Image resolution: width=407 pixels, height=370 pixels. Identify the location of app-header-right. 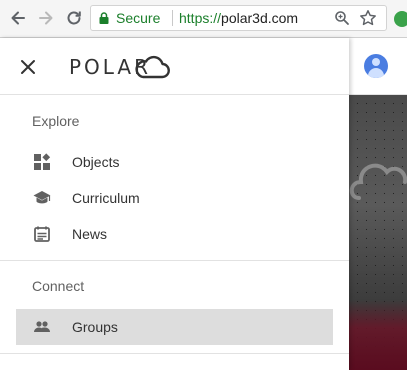
(378, 66).